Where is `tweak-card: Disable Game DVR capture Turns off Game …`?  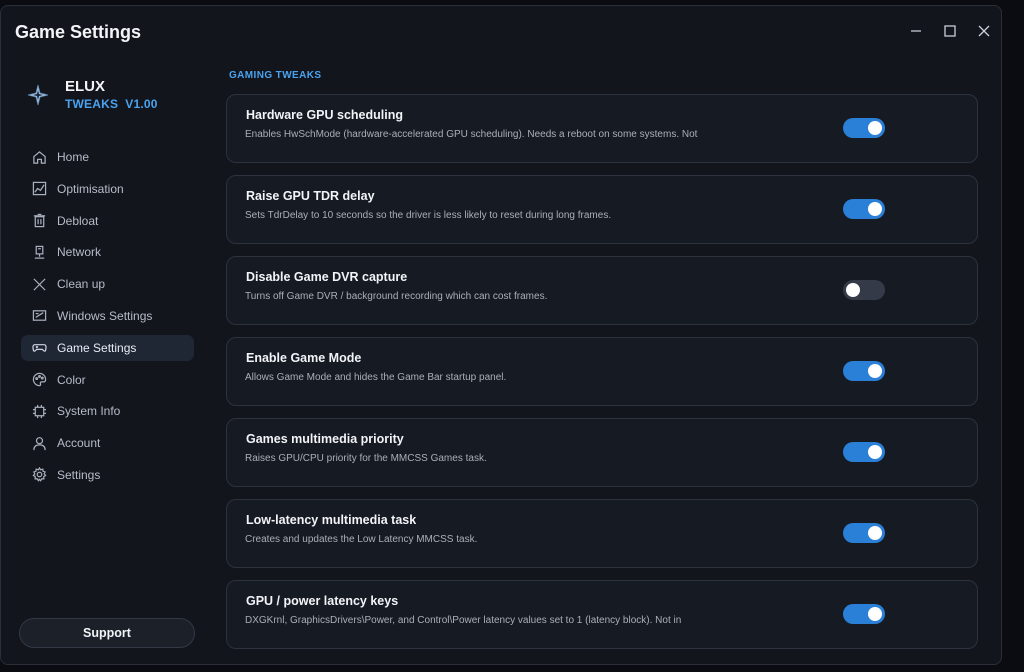 tweak-card: Disable Game DVR capture Turns off Game … is located at coordinates (602, 290).